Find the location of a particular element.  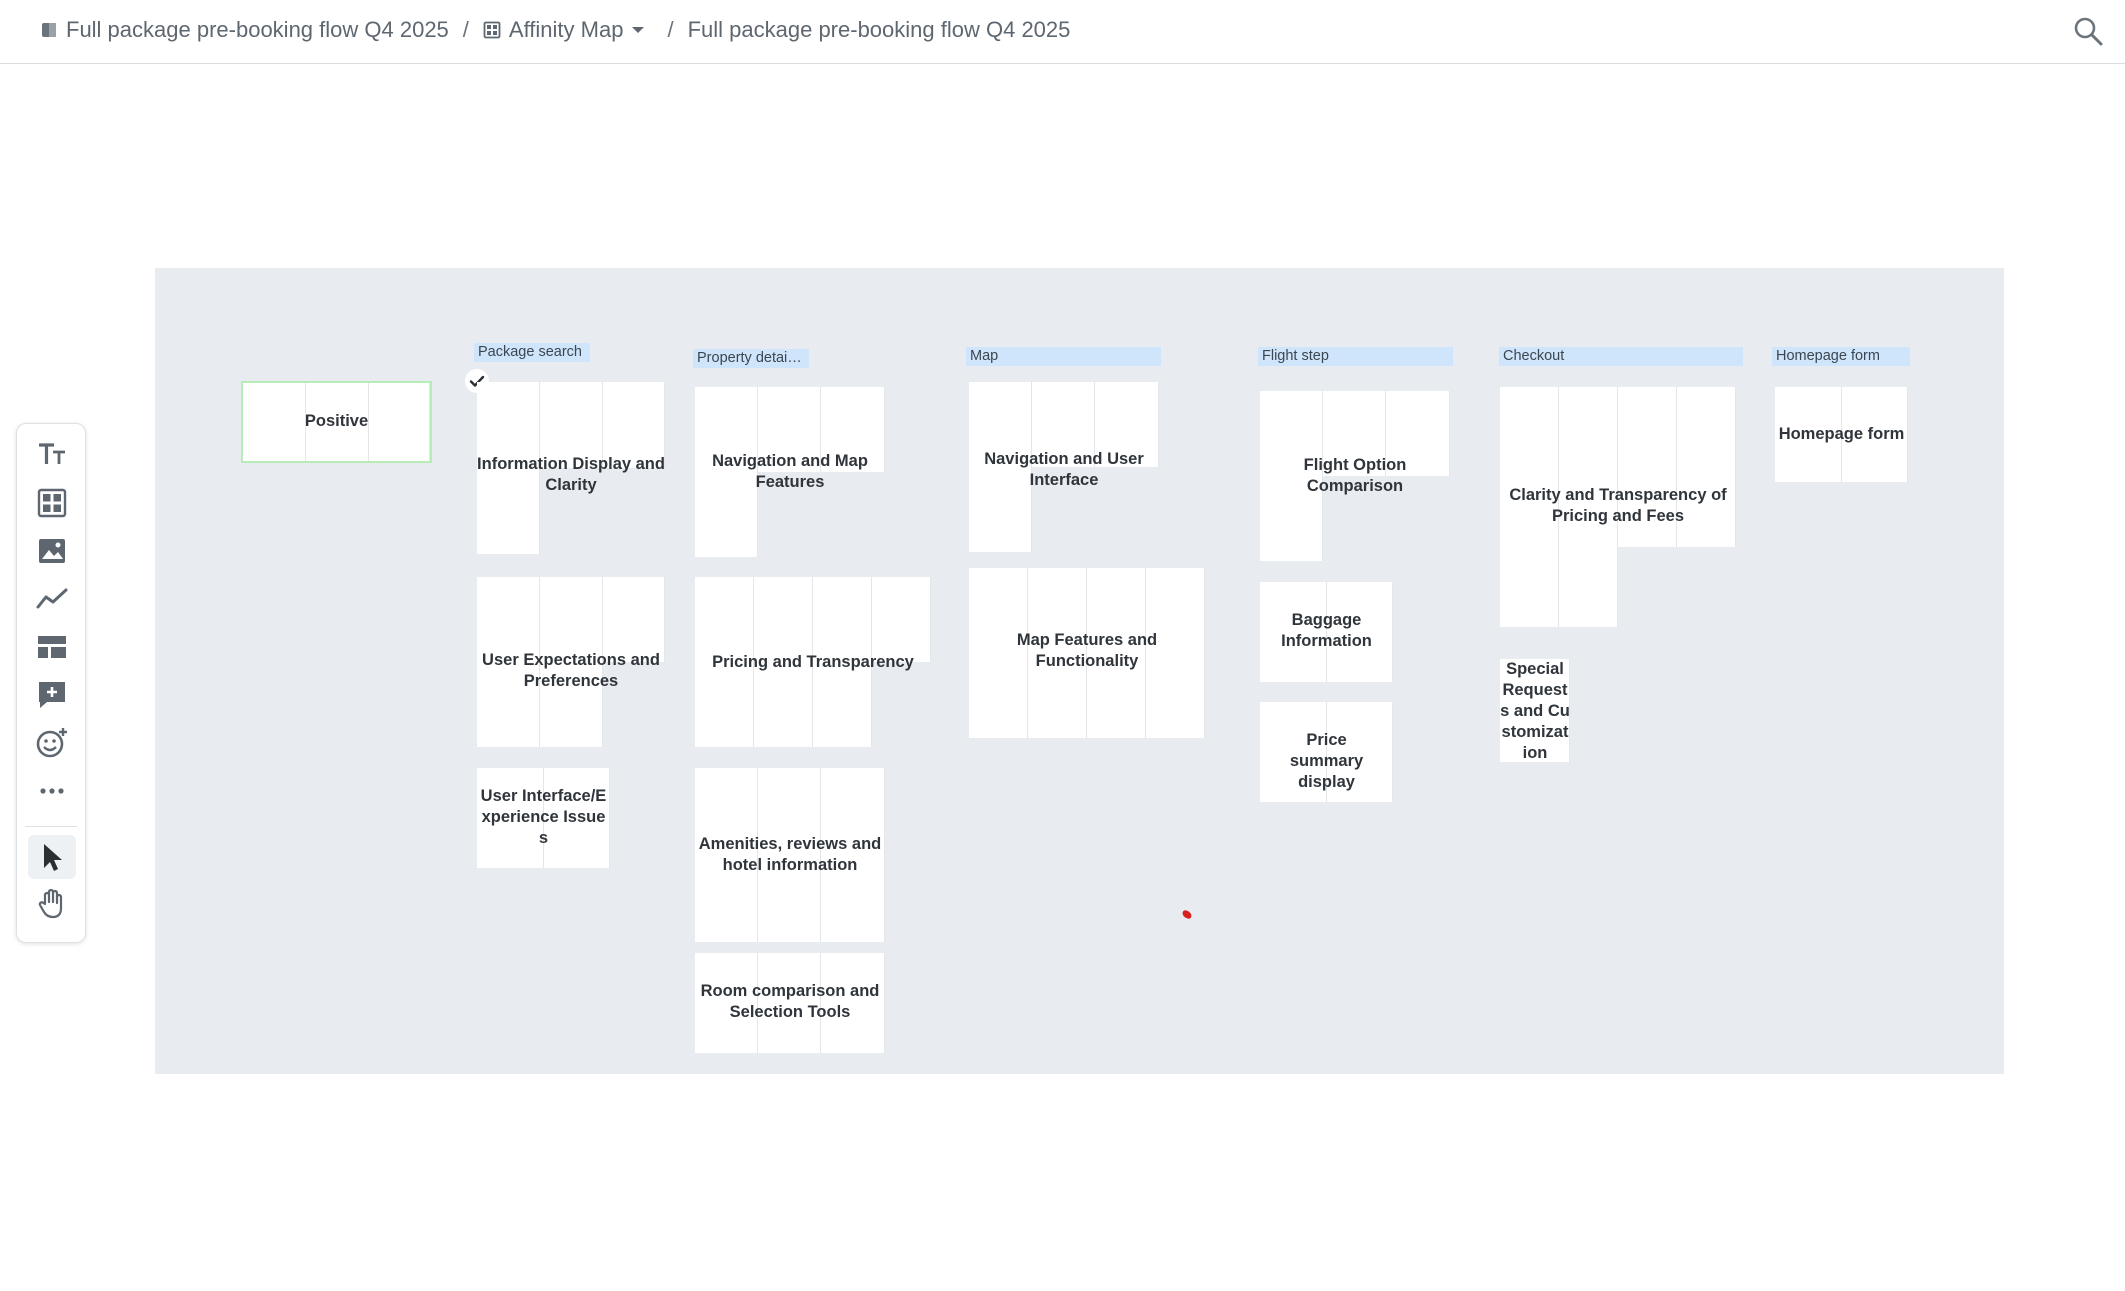

left-toolbar is located at coordinates (51, 683).